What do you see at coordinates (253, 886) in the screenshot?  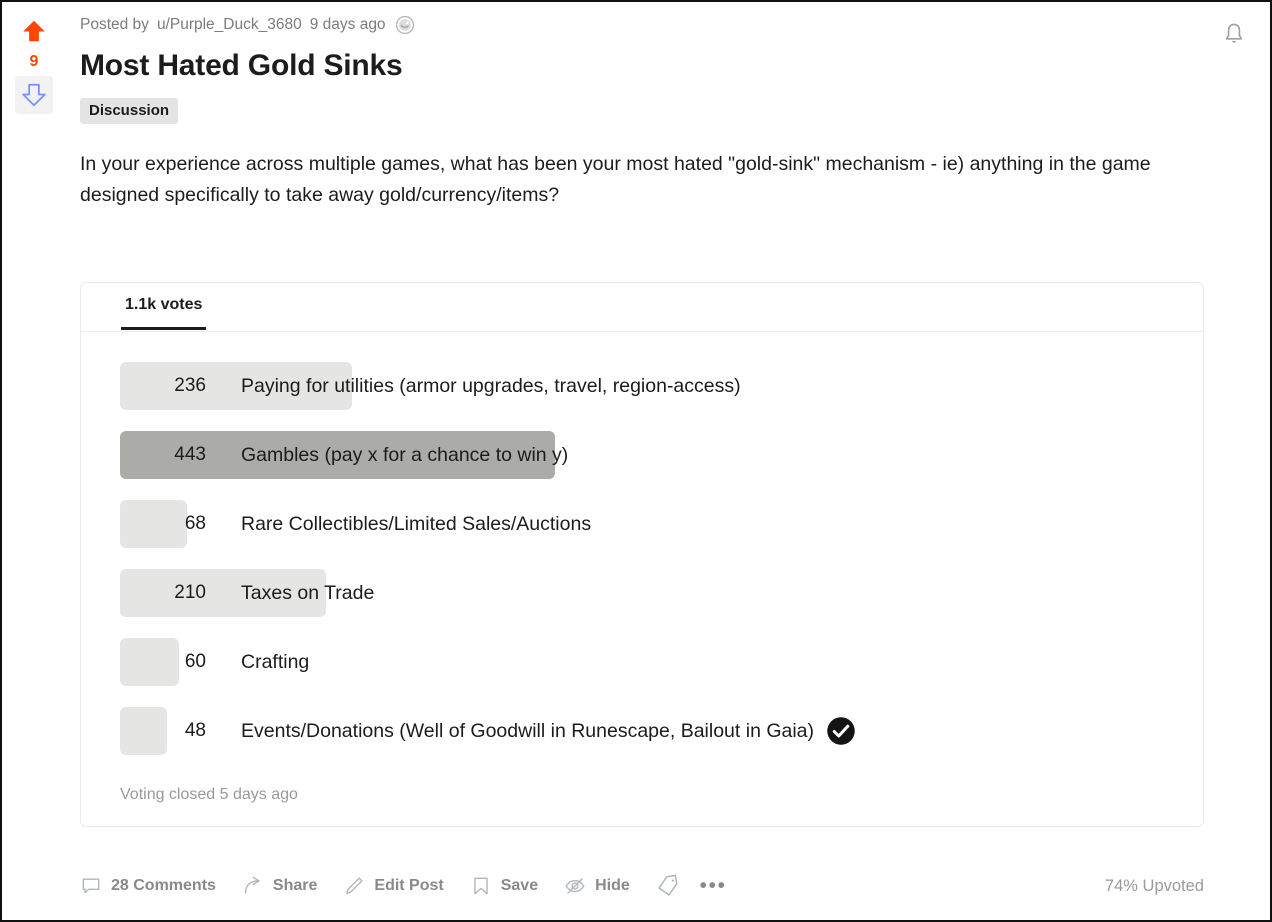 I see `share-arrow-icon` at bounding box center [253, 886].